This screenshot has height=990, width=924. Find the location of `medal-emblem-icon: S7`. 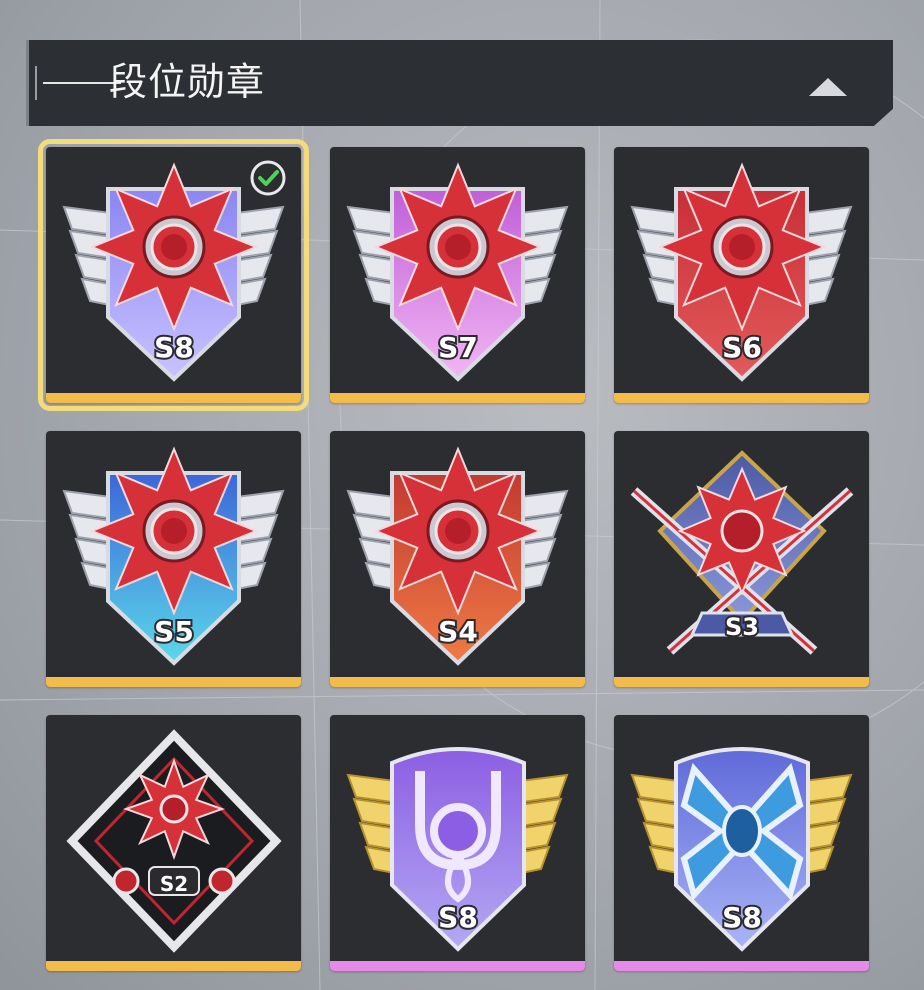

medal-emblem-icon: S7 is located at coordinates (457, 272).